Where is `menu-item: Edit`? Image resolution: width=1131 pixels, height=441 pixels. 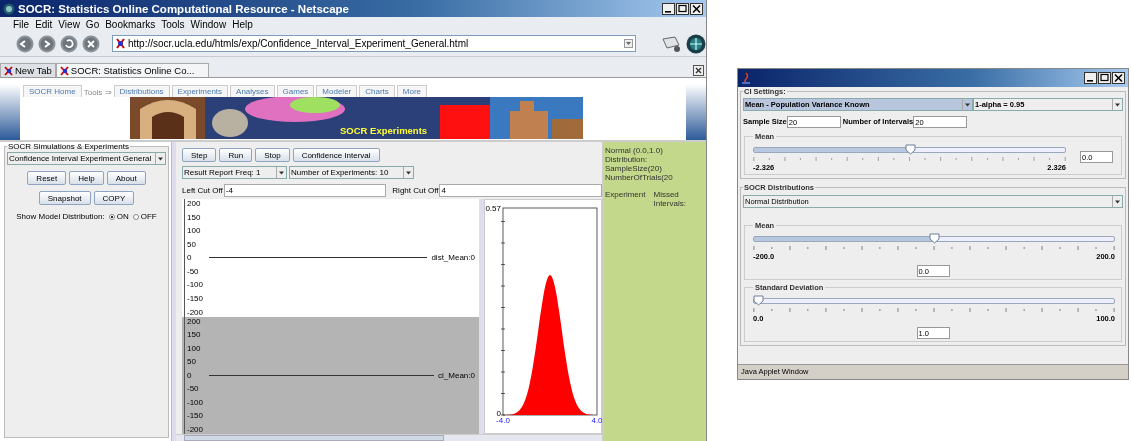
menu-item: Edit is located at coordinates (44, 24).